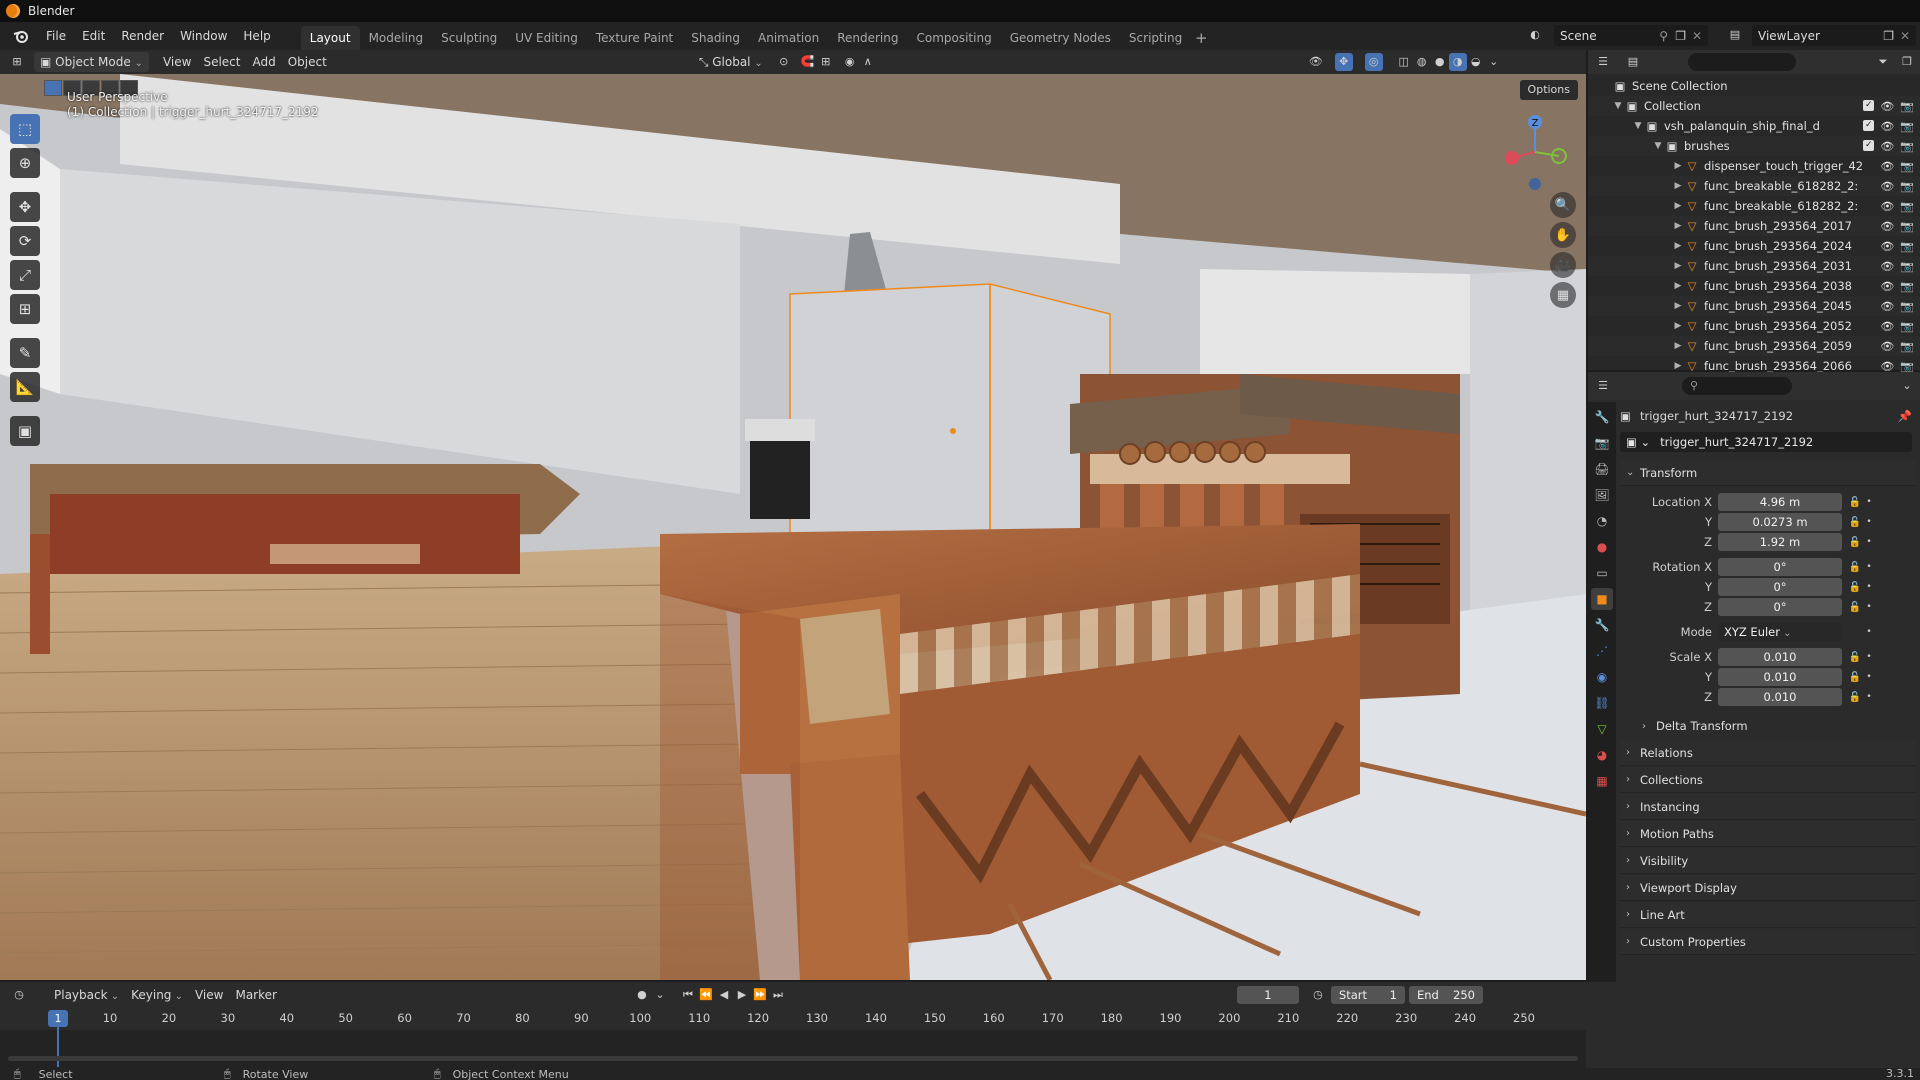  I want to click on rotation-z-lock-icon: 🔓, so click(1855, 607).